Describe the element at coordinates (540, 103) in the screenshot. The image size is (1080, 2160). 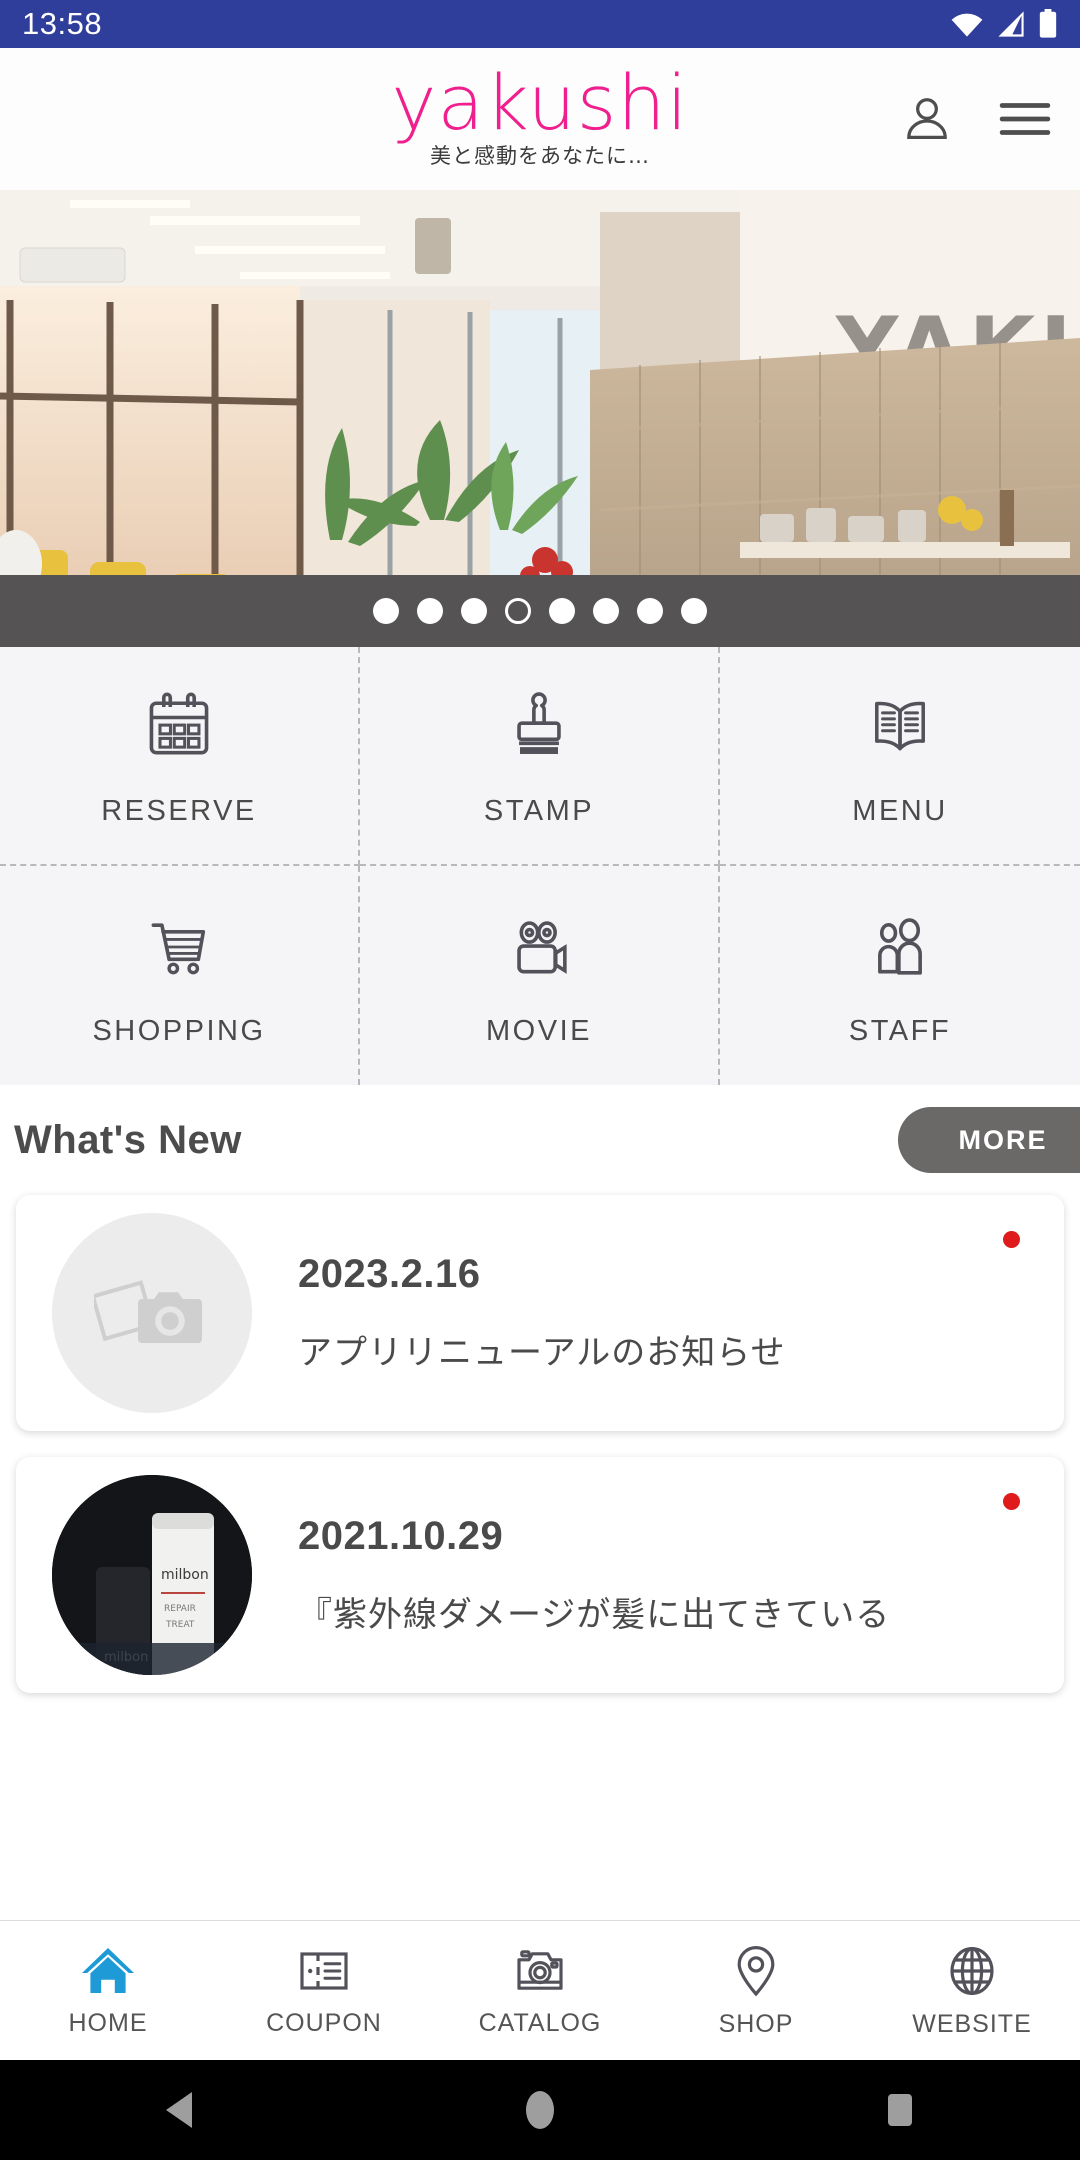
I see `logo-text: yakushi` at that location.